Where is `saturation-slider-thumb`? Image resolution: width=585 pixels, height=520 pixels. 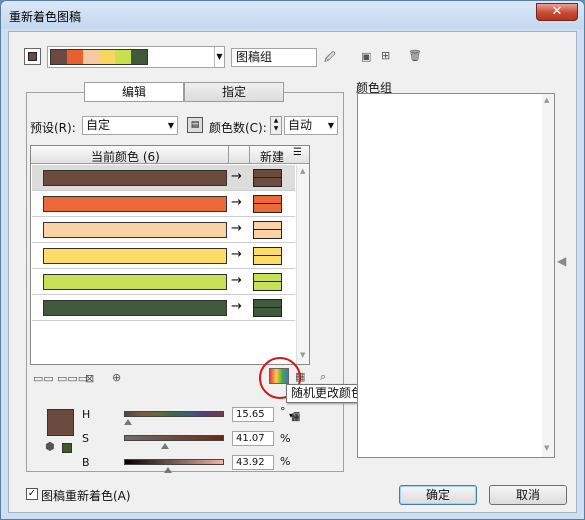
saturation-slider-thumb is located at coordinates (165, 446).